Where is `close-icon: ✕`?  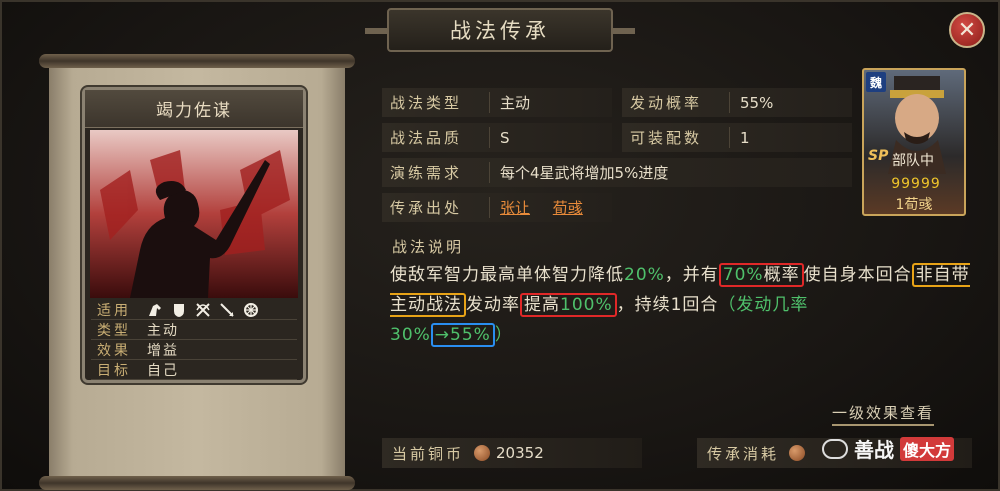
close-icon: ✕ is located at coordinates (967, 30).